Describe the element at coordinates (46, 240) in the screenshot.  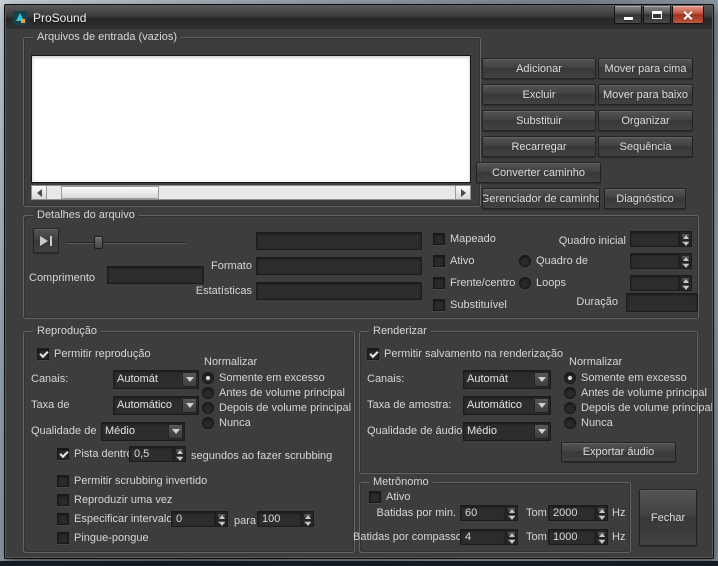
I see `play-button` at that location.